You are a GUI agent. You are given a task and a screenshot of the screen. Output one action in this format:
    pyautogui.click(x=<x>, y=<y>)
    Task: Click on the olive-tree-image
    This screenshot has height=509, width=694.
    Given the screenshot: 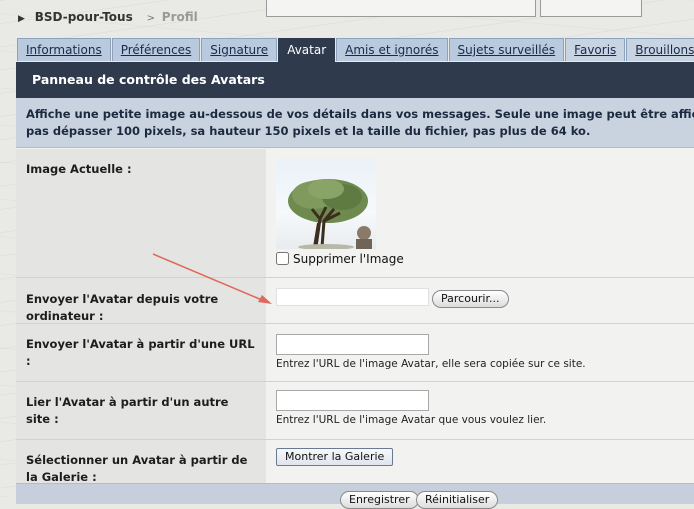 What is the action you would take?
    pyautogui.click(x=330, y=214)
    